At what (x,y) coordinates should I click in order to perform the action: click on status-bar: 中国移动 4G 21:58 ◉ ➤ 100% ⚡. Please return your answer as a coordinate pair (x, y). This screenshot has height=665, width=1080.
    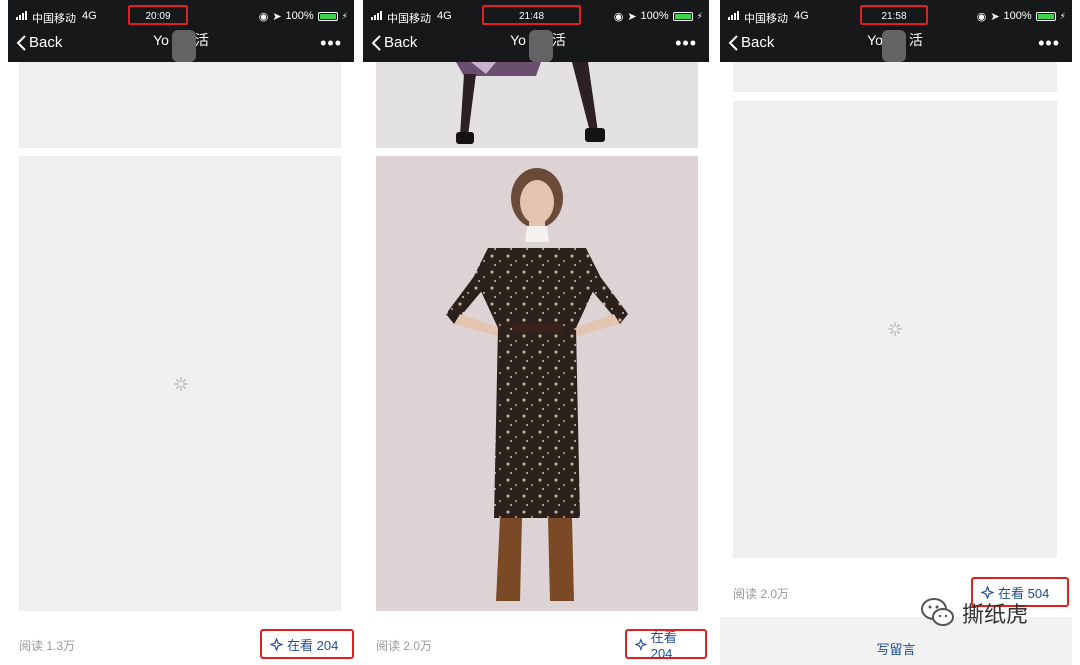
    Looking at the image, I should click on (896, 15).